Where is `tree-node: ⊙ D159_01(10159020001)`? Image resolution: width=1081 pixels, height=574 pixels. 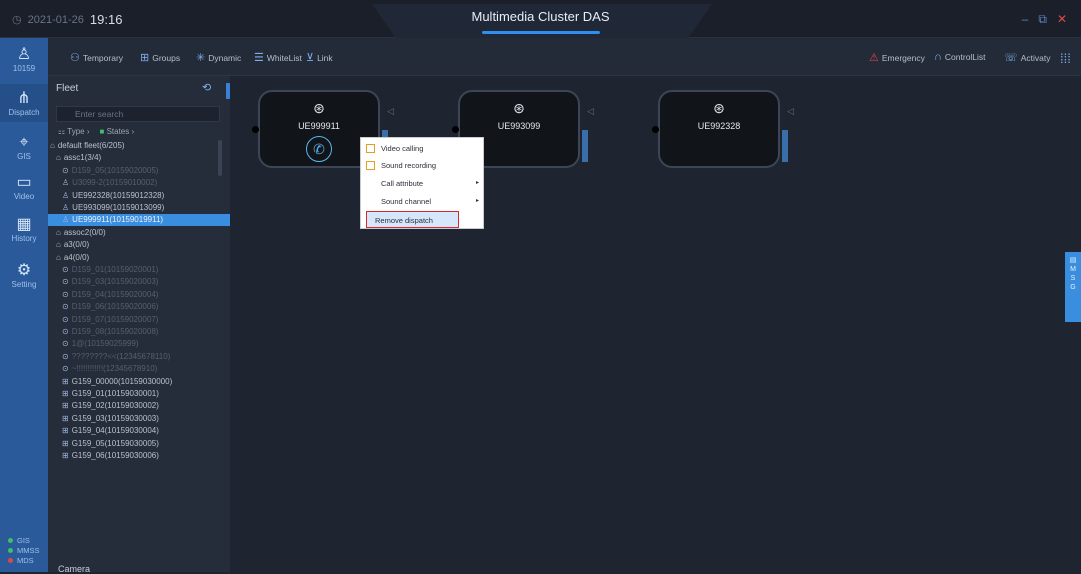 tree-node: ⊙ D159_01(10159020001) is located at coordinates (139, 270).